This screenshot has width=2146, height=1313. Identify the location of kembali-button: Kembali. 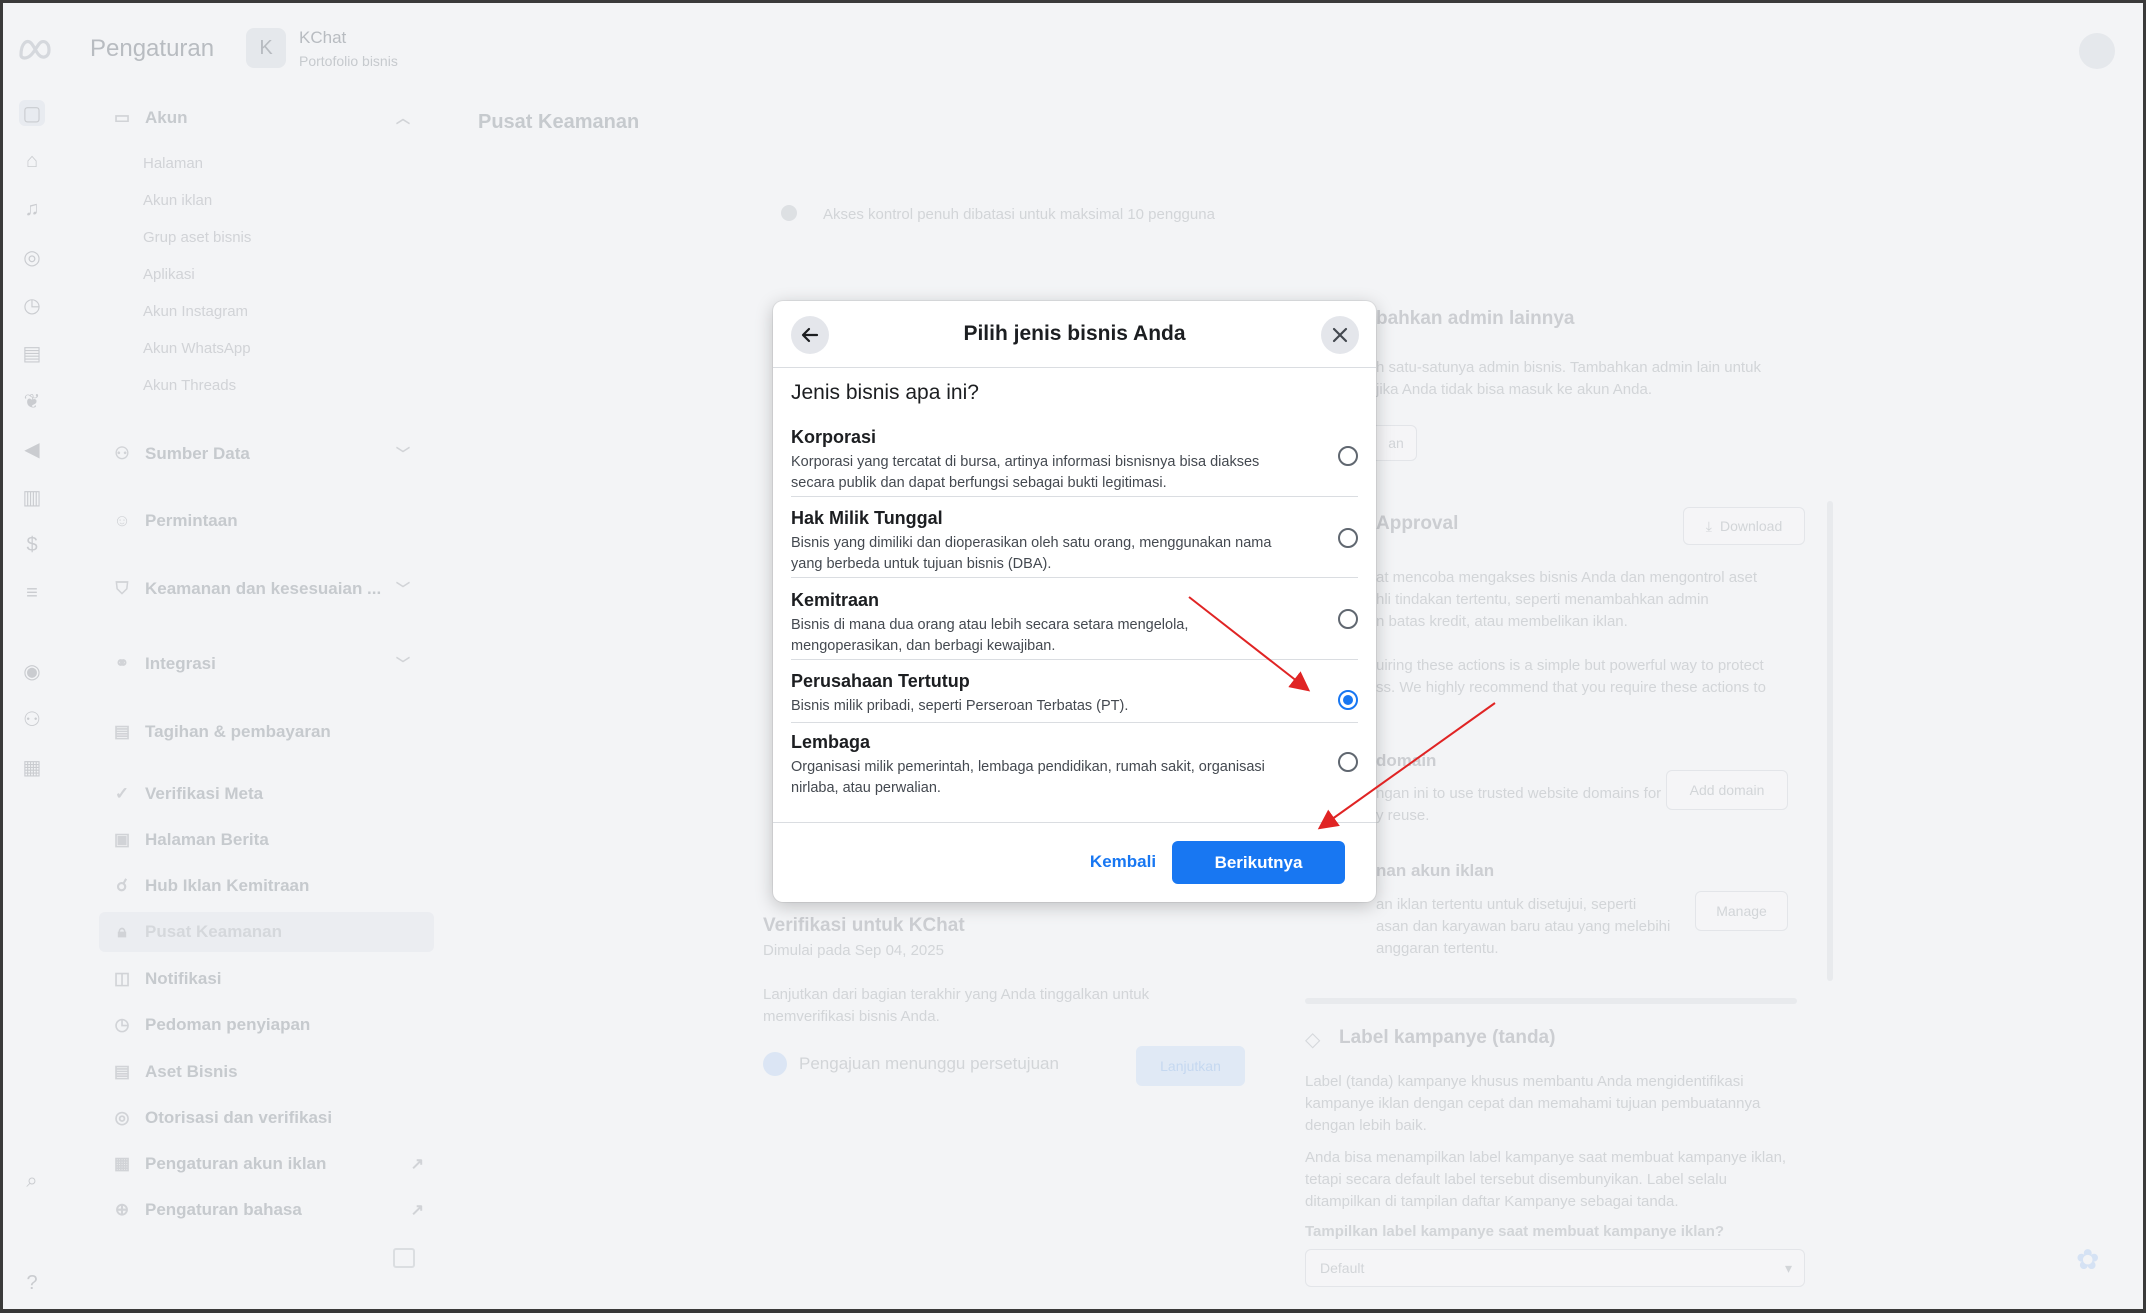
(1123, 862).